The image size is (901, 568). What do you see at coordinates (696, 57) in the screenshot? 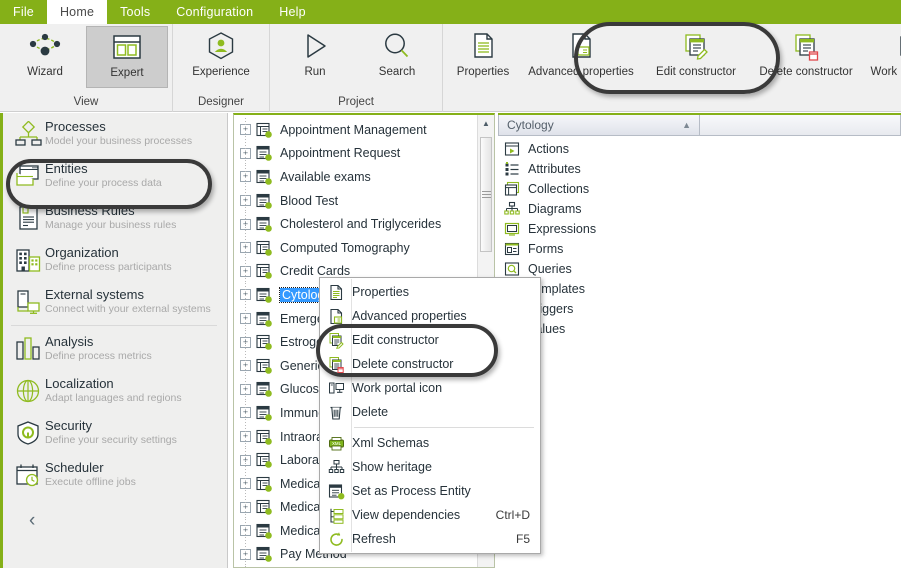
I see `ribbon-button-edit-constructor: Edit constructor` at bounding box center [696, 57].